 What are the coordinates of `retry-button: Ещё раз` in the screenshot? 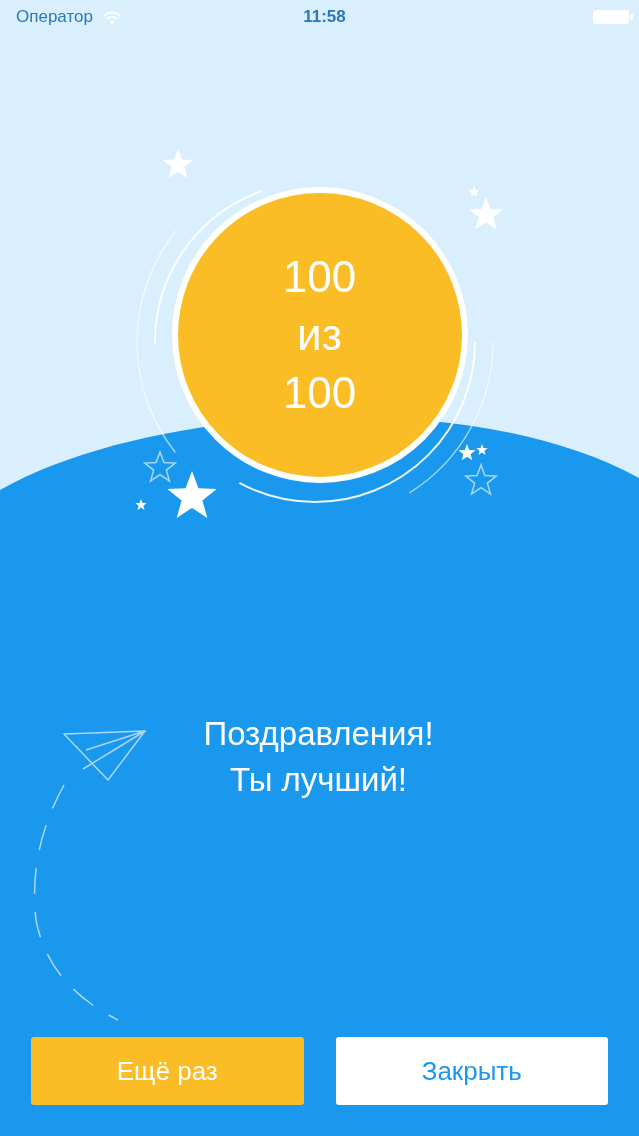 It's located at (167, 1071).